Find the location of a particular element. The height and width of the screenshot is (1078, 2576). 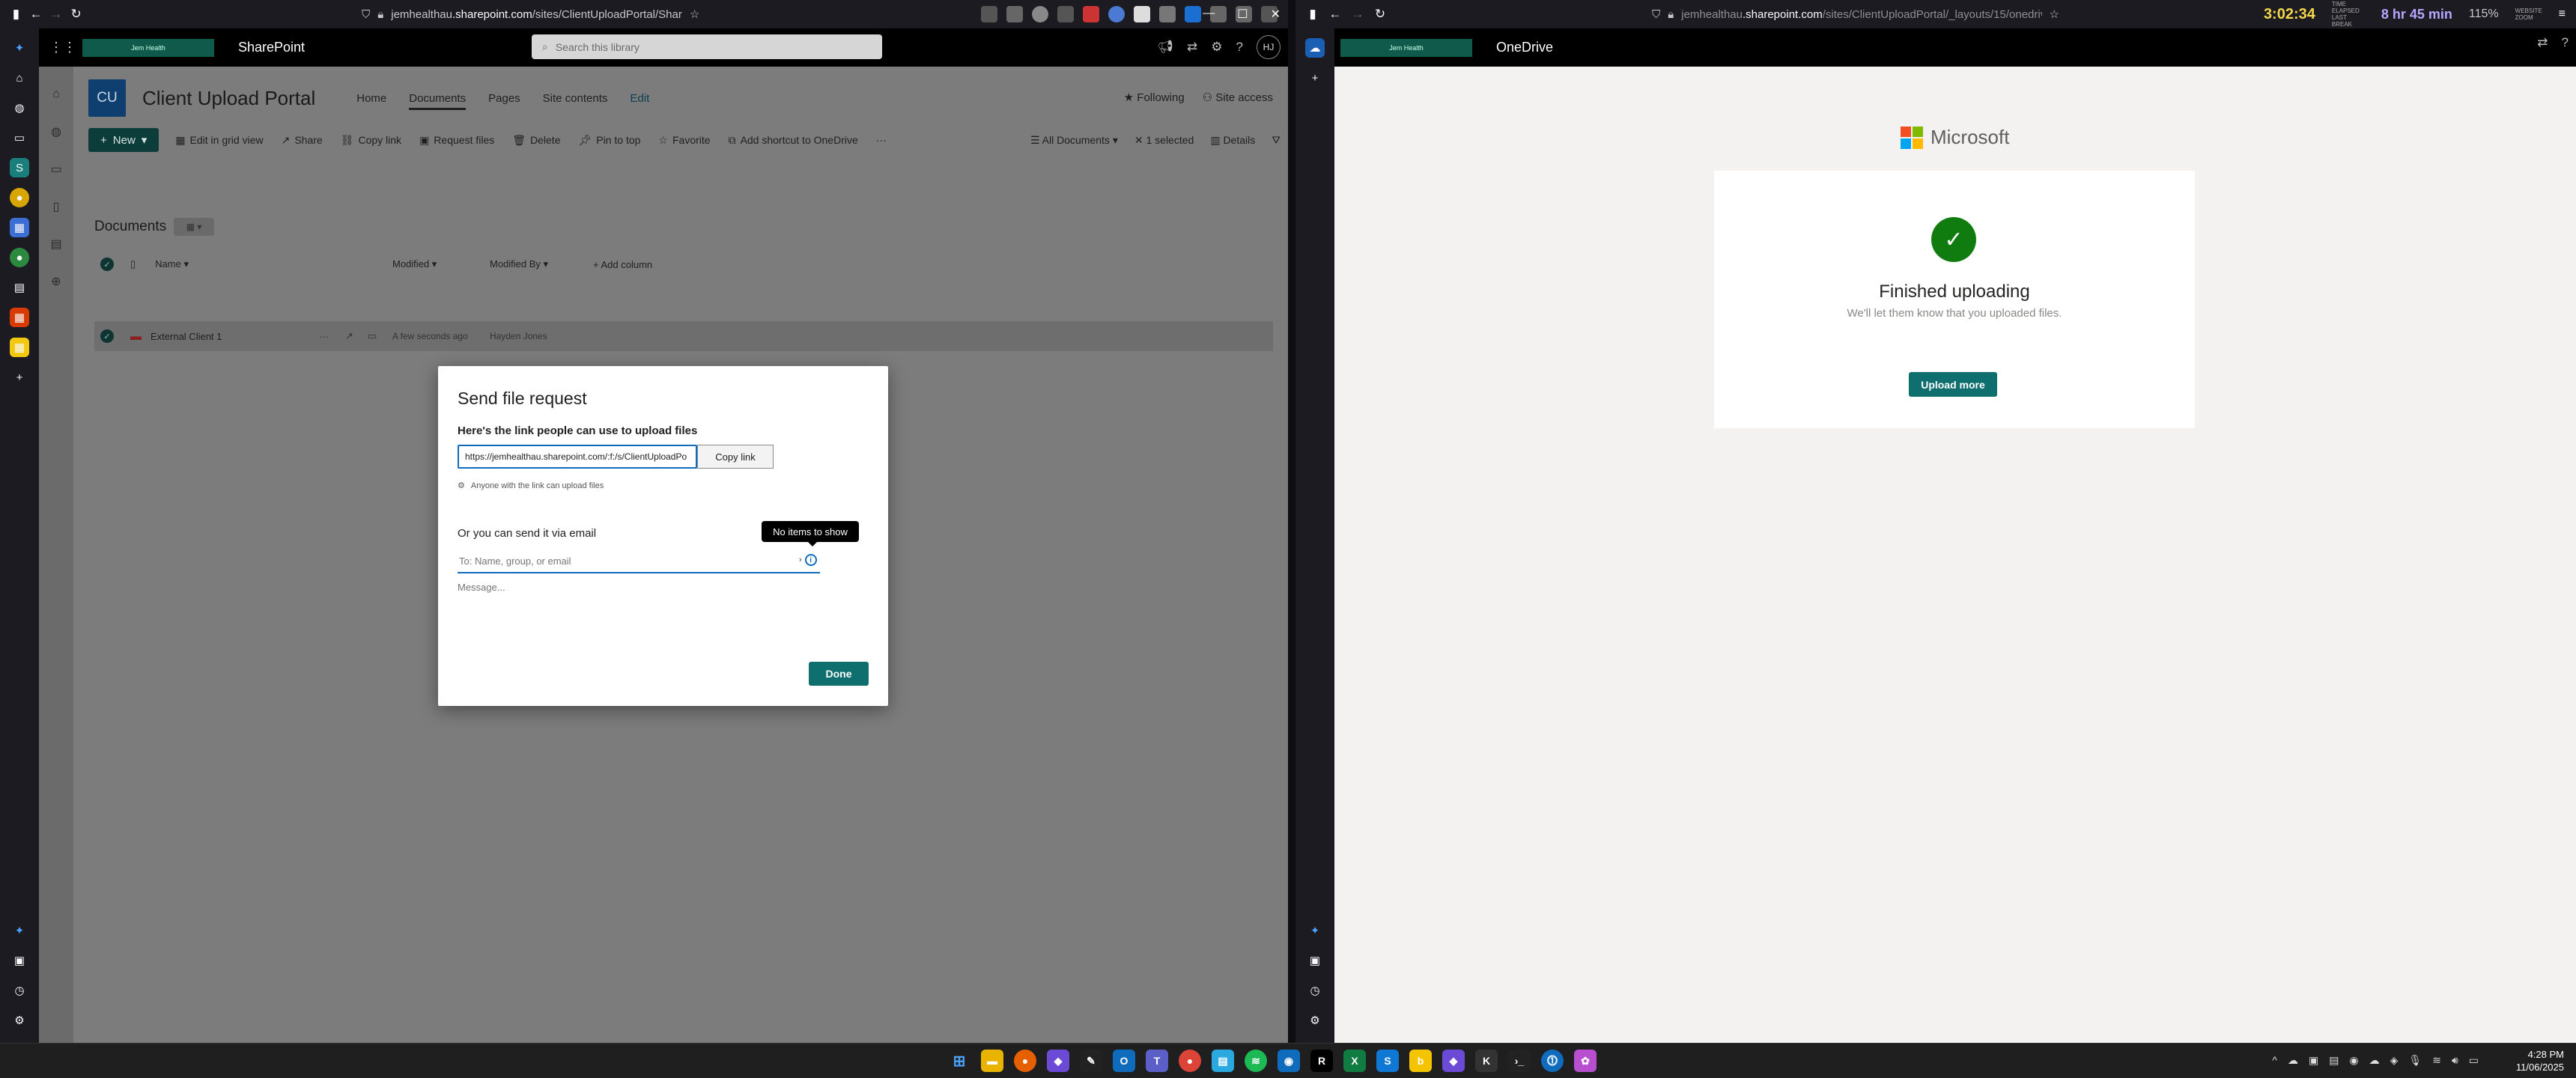

battery-icon: ▭ is located at coordinates (2474, 1060).